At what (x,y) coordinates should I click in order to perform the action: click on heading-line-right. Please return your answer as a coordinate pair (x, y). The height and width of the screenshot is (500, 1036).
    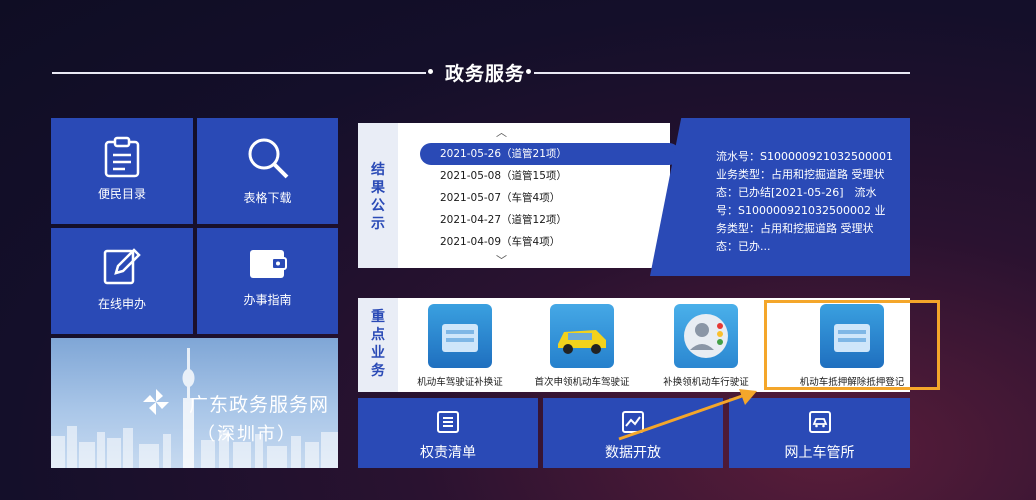
    Looking at the image, I should click on (722, 73).